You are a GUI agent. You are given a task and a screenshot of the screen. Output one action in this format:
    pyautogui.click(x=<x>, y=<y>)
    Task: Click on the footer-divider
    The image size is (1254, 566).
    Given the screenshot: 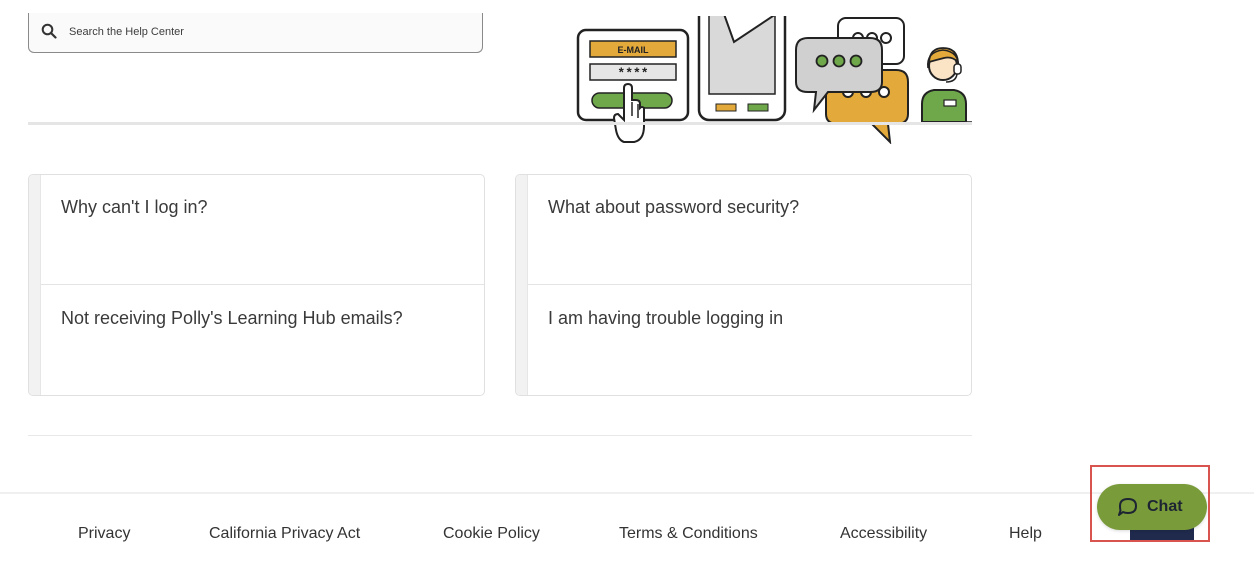 What is the action you would take?
    pyautogui.click(x=627, y=493)
    